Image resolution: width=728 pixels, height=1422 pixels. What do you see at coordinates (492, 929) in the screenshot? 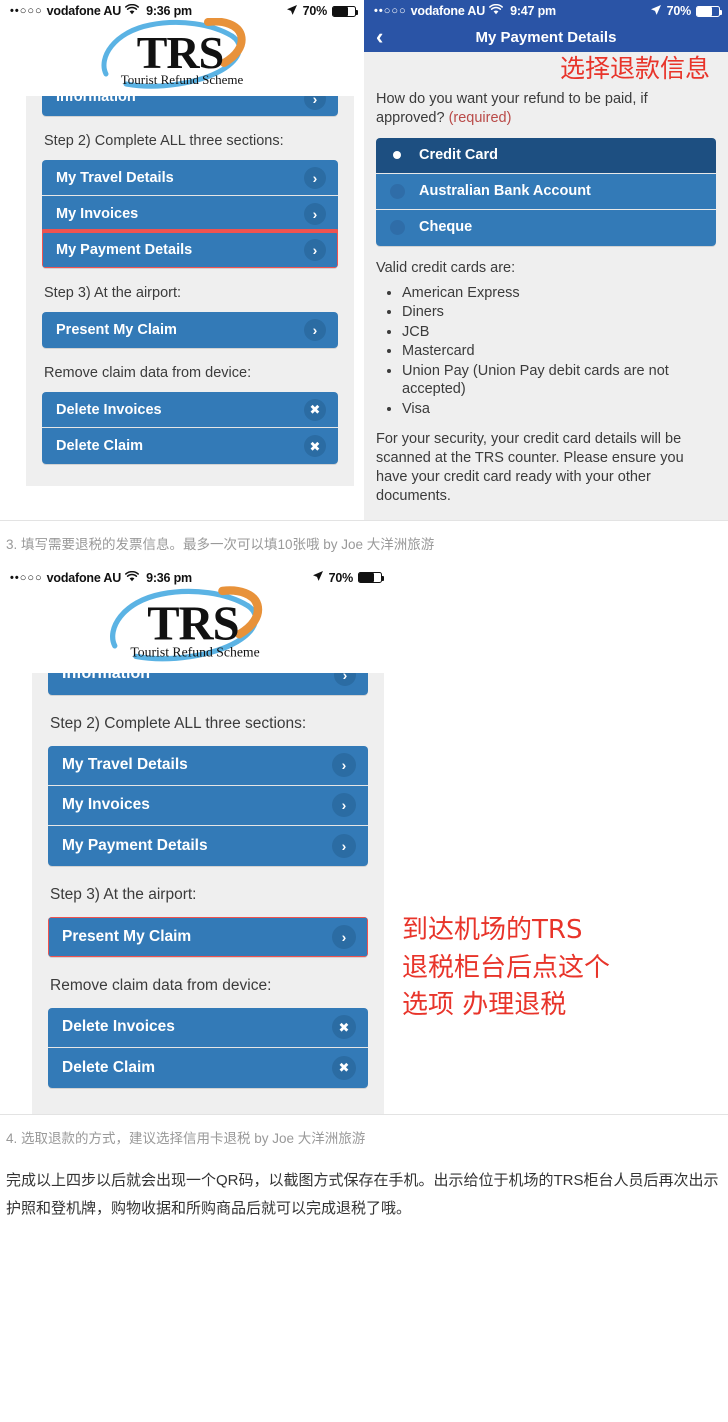
I see `annotation-line-1: 到达机场的TRS` at bounding box center [492, 929].